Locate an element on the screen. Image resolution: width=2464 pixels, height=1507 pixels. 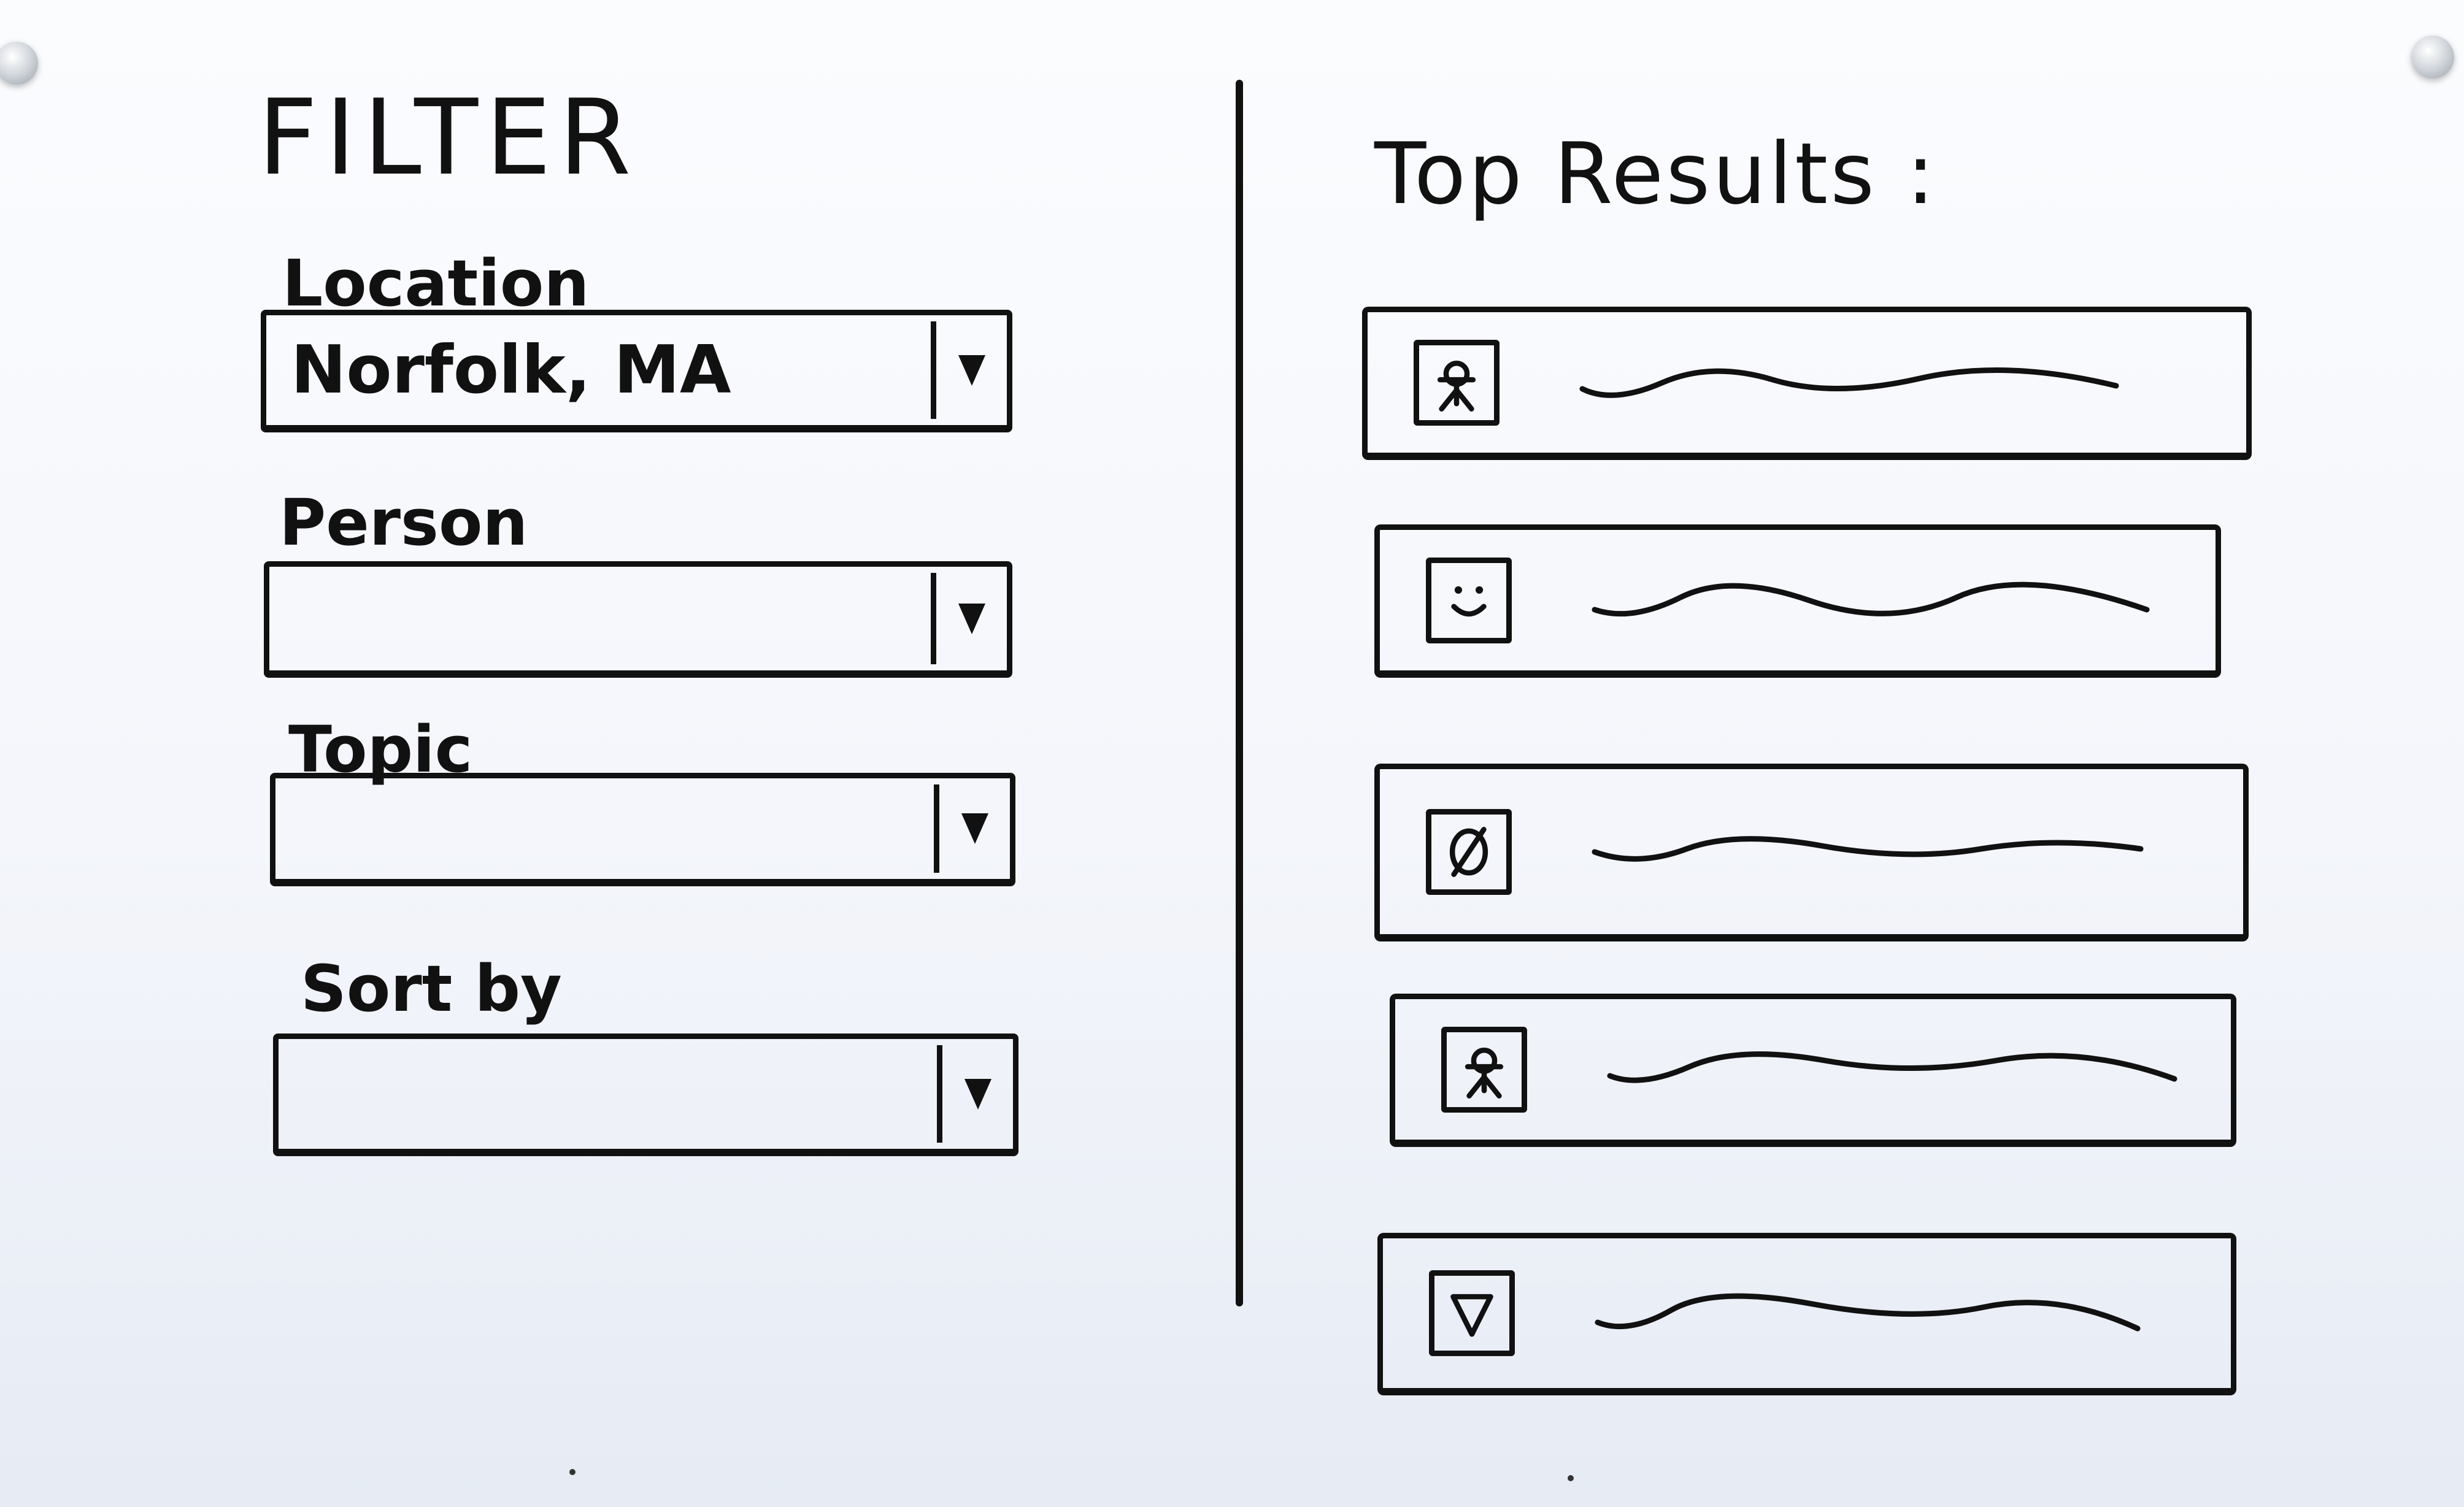
location-label: Location is located at coordinates (436, 283).